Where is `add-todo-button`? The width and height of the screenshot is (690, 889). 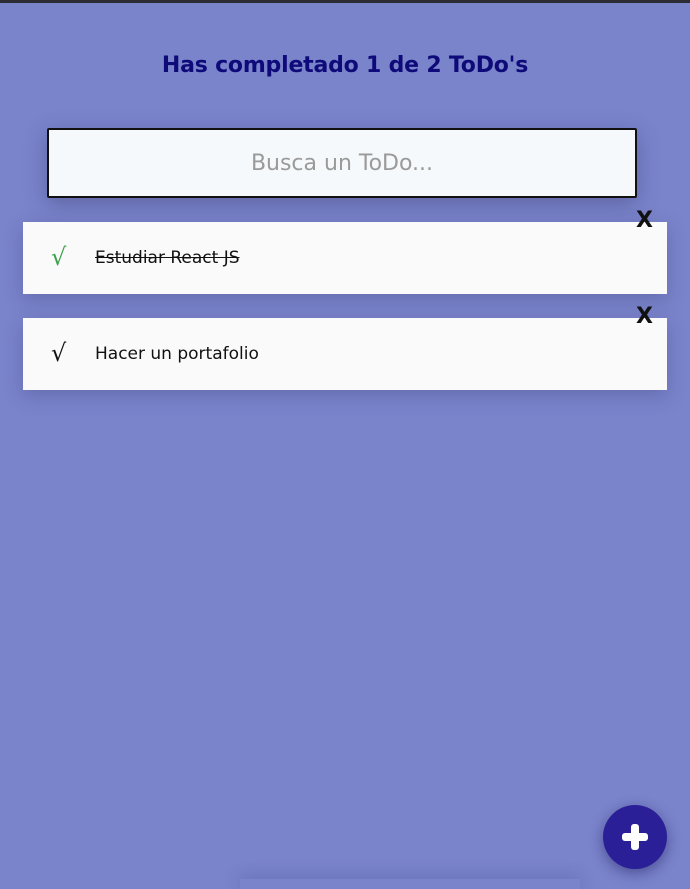 add-todo-button is located at coordinates (635, 837).